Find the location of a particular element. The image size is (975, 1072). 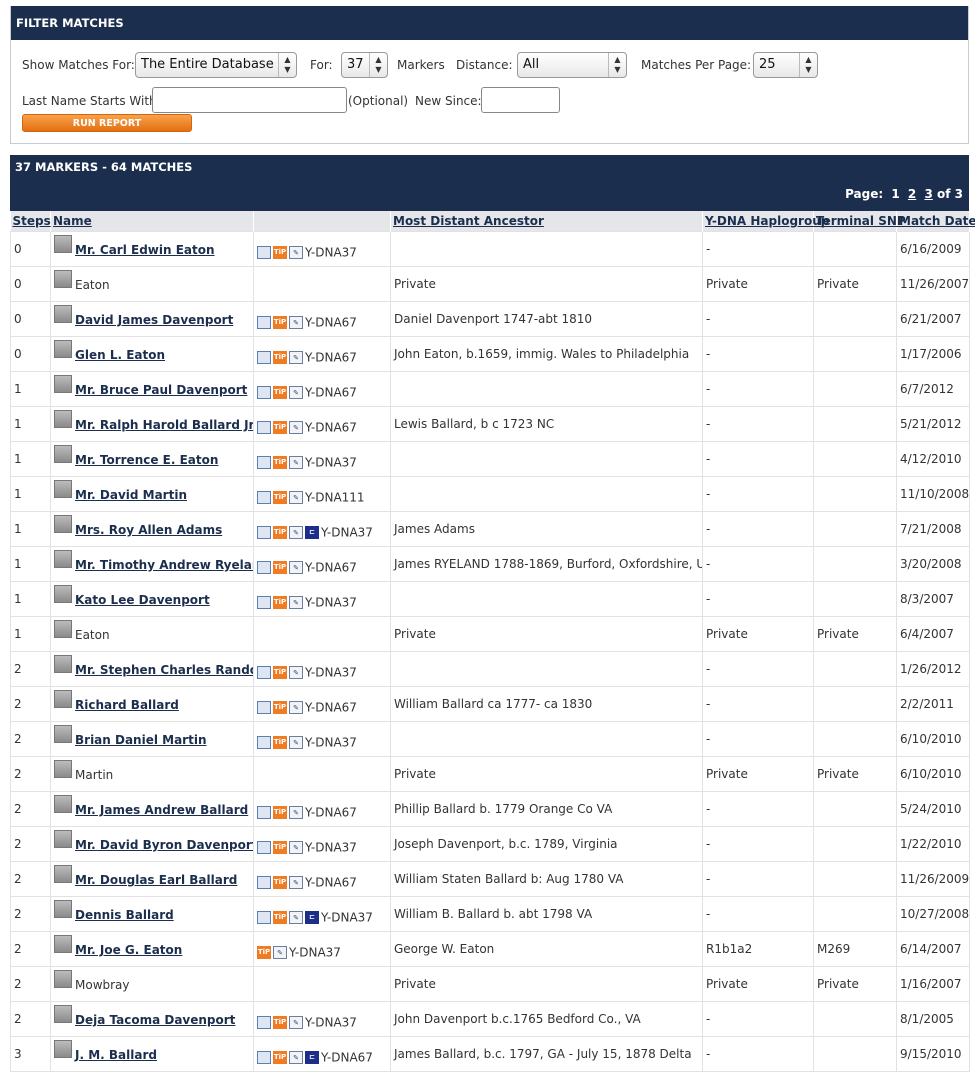

match-name: Glen L. Eaton is located at coordinates (120, 355).